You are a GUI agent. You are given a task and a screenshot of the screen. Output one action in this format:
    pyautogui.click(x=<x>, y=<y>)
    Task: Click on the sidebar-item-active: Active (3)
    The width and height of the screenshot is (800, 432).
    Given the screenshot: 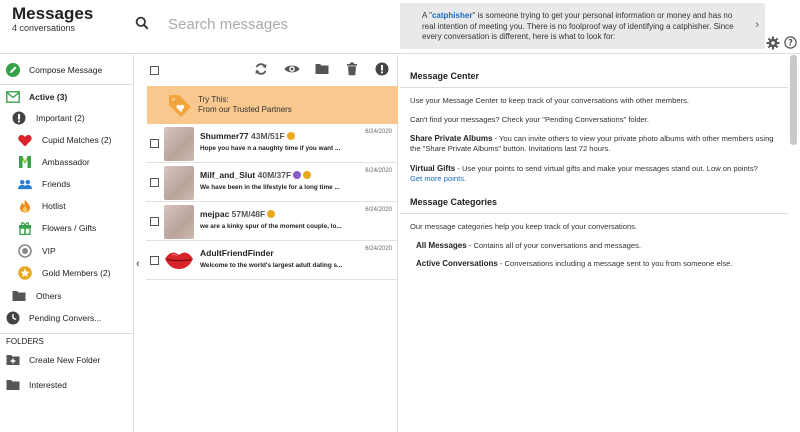 What is the action you would take?
    pyautogui.click(x=67, y=97)
    